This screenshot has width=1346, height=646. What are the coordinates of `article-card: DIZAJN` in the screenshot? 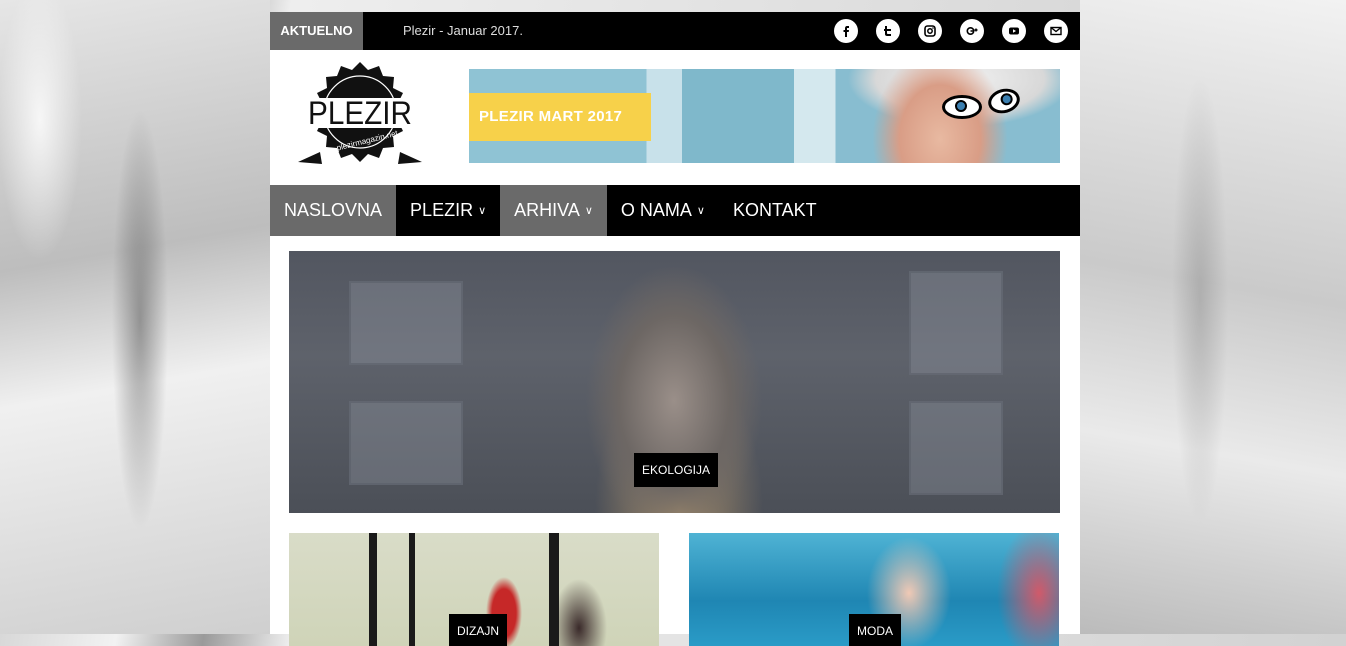 It's located at (474, 589).